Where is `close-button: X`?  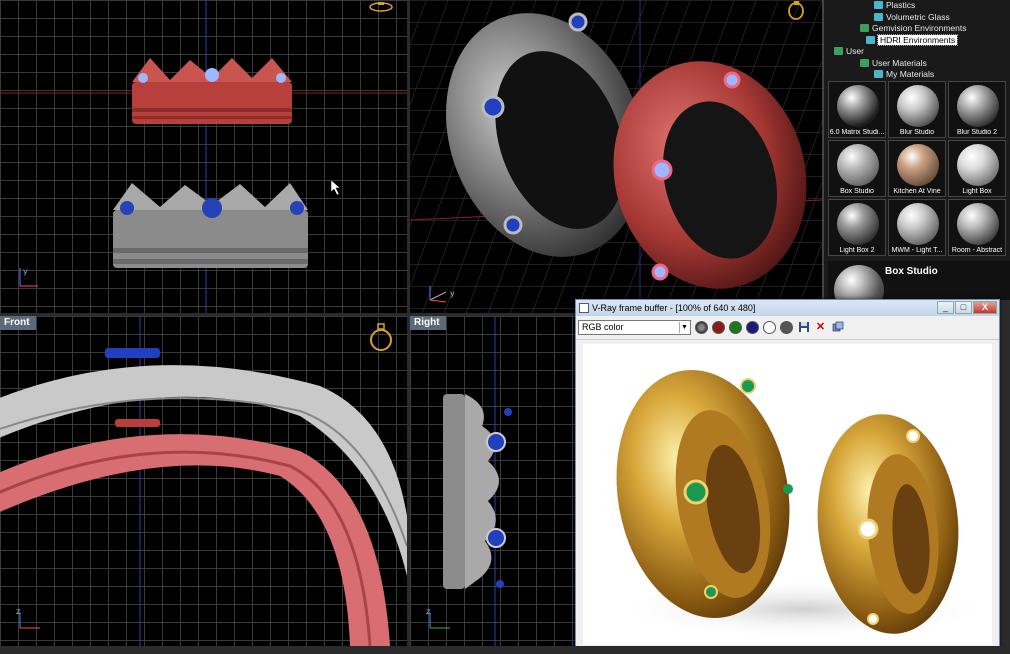
close-button: X is located at coordinates (985, 307).